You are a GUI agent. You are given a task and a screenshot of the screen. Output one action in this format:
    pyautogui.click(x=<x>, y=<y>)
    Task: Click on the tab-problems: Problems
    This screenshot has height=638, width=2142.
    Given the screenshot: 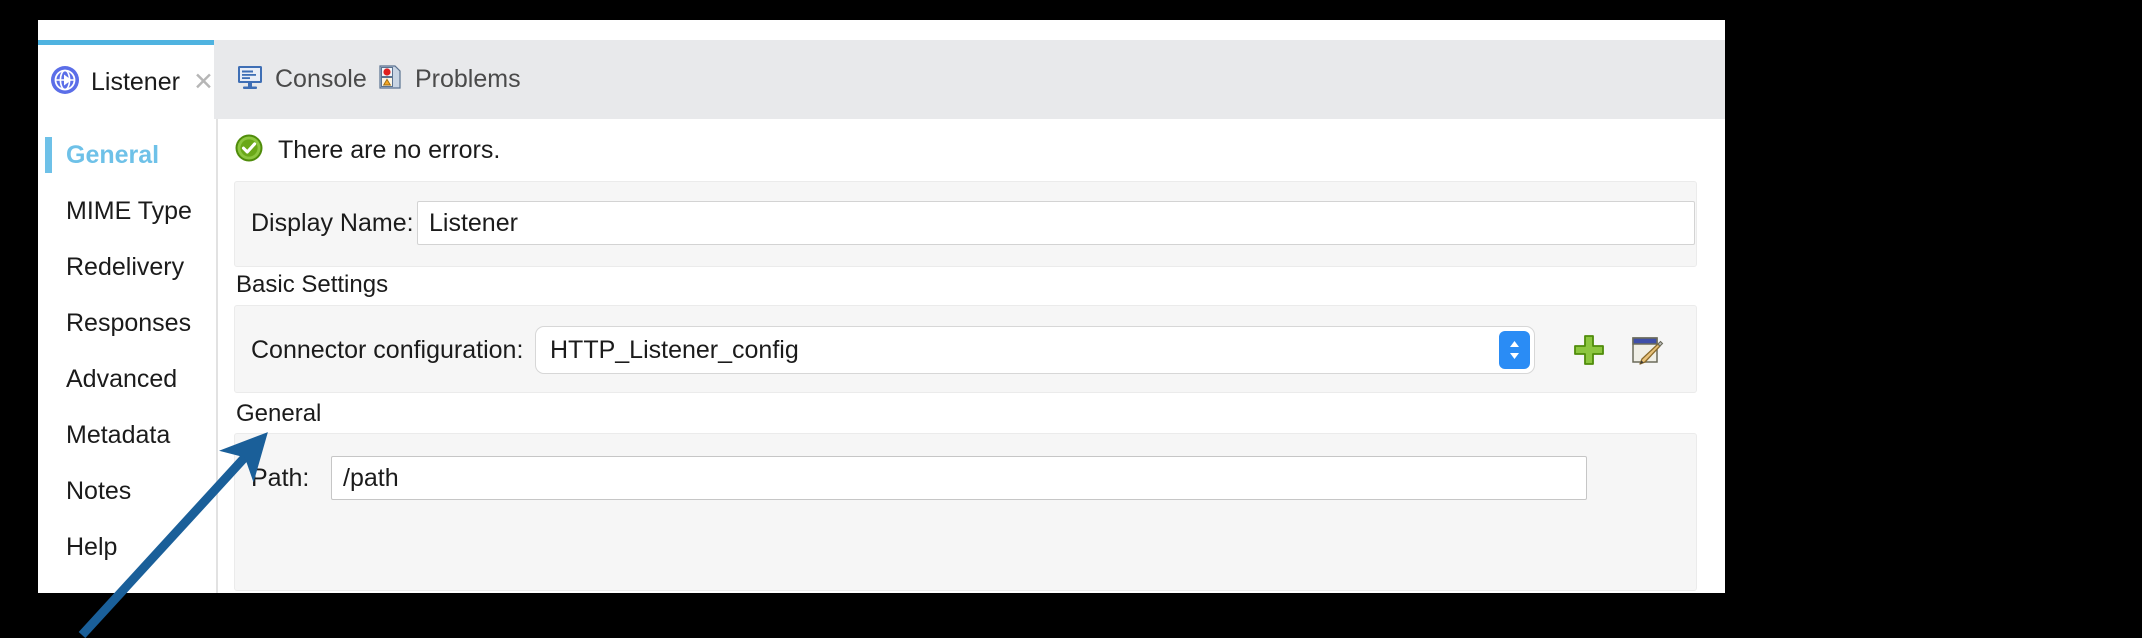 What is the action you would take?
    pyautogui.click(x=444, y=79)
    